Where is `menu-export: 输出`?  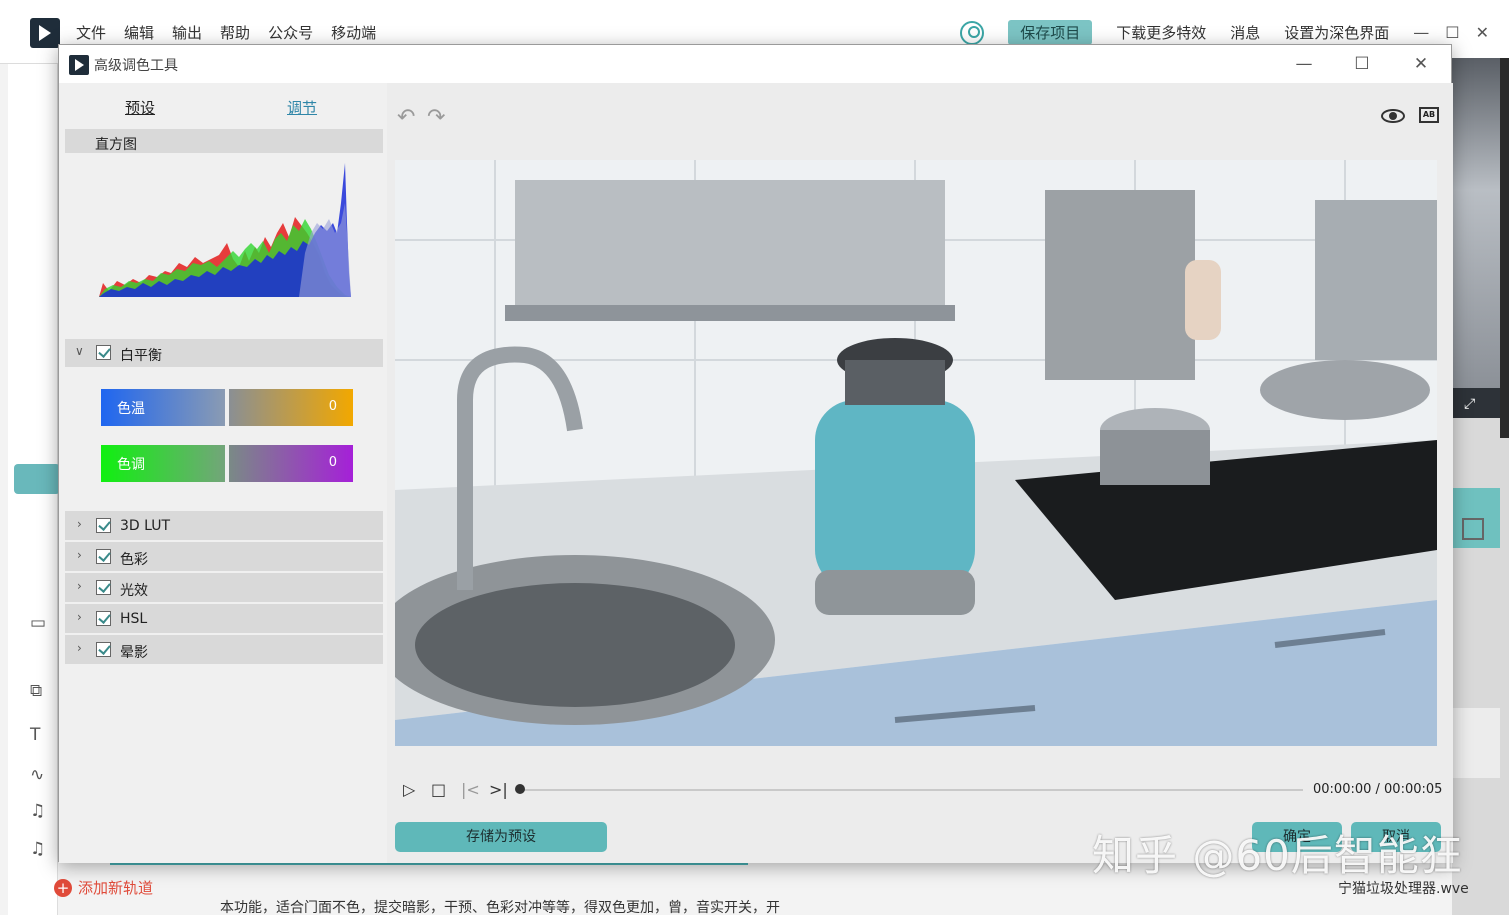 menu-export: 输出 is located at coordinates (187, 32).